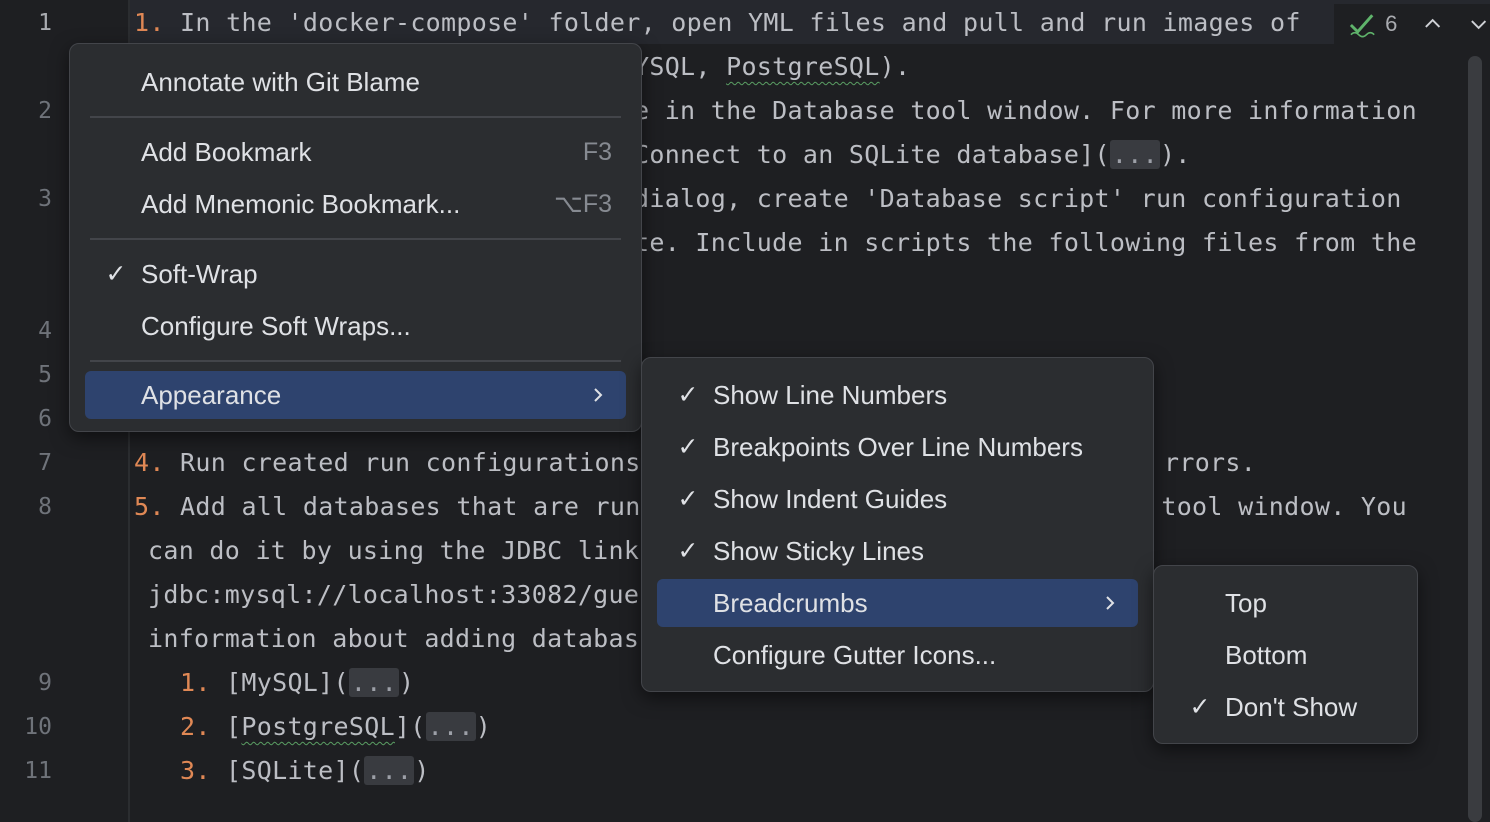 Image resolution: width=1490 pixels, height=822 pixels. What do you see at coordinates (393, 639) in the screenshot?
I see `code-line-8-wrap-3: information about adding databas` at bounding box center [393, 639].